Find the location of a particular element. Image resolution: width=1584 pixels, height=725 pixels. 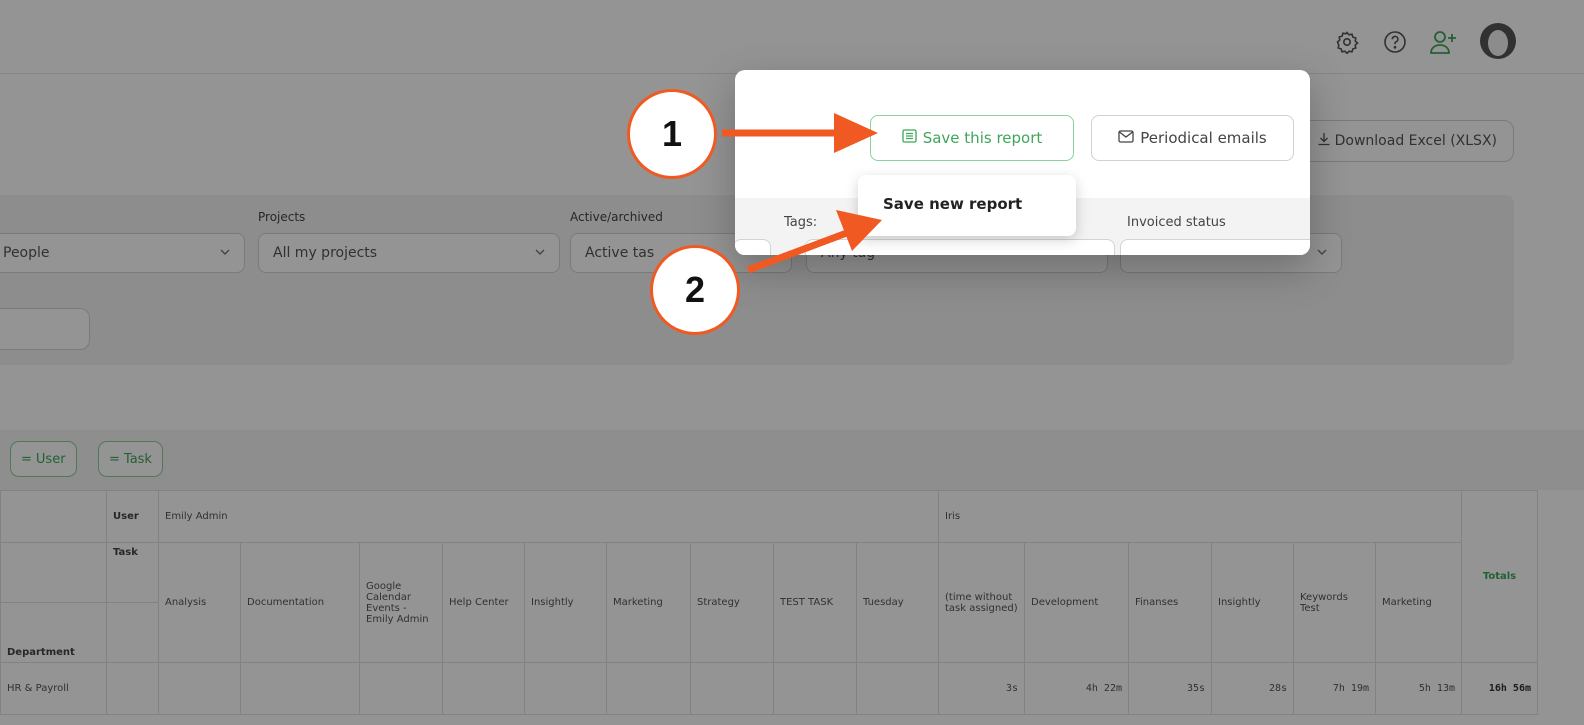

annotation-arrows is located at coordinates (802, 193).